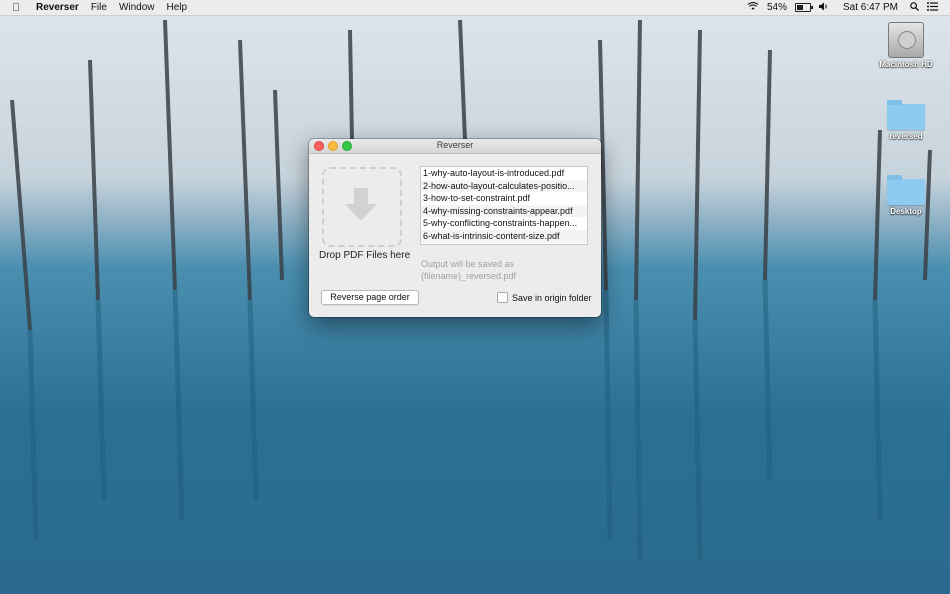  What do you see at coordinates (469, 276) in the screenshot?
I see `output-note-line2: (filename)_reversed.pdf` at bounding box center [469, 276].